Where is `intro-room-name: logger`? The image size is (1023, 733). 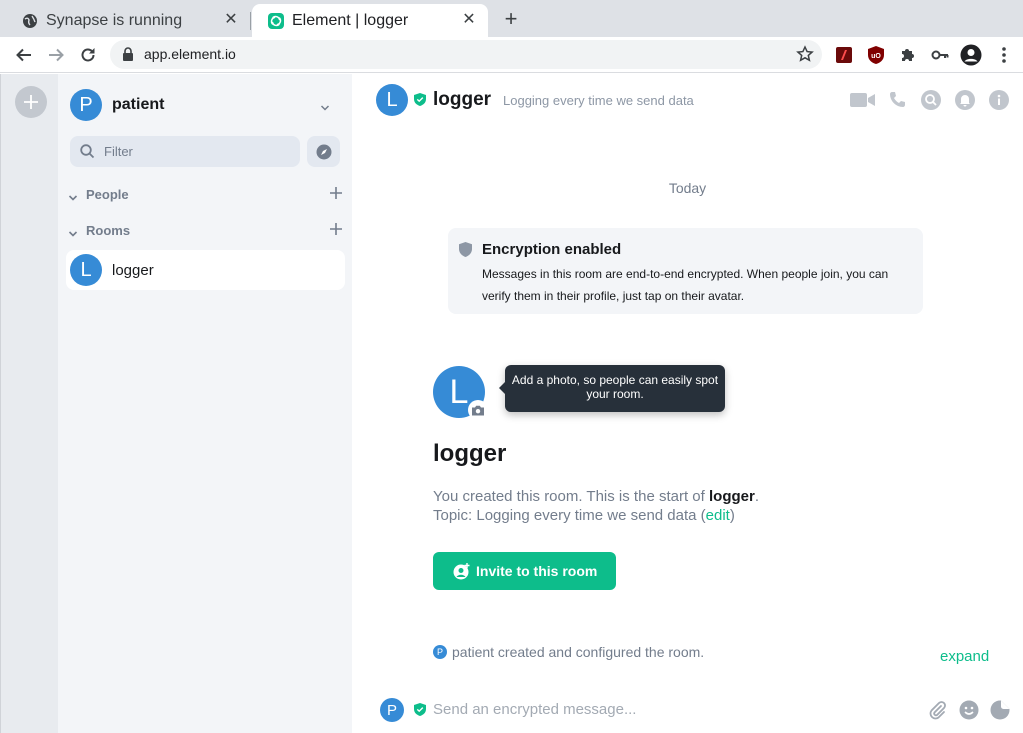 intro-room-name: logger is located at coordinates (731, 496).